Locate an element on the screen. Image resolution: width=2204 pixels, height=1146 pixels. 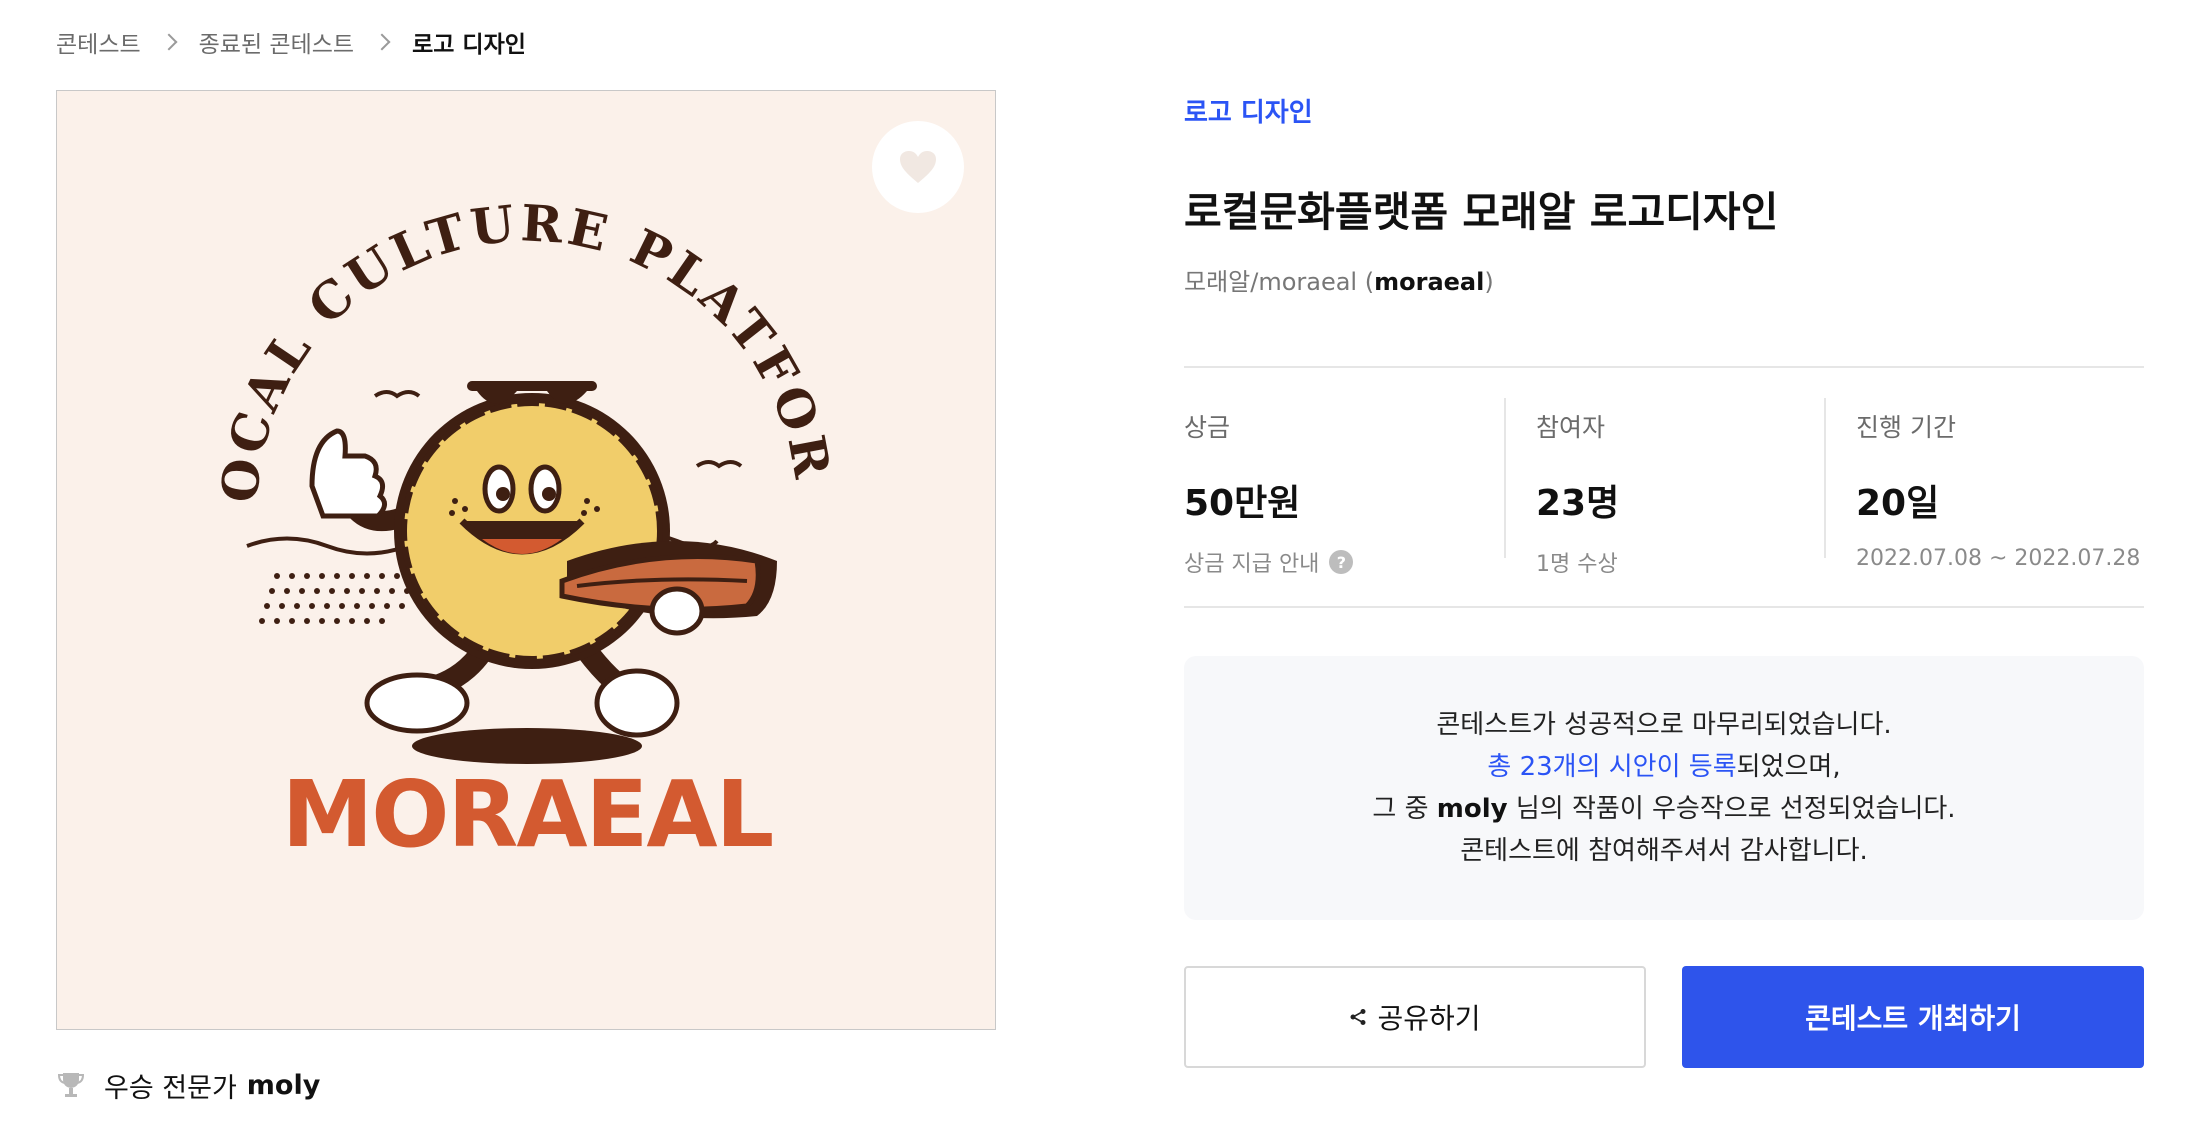
notice-line: 그 중 moly 님의 작품이 우승작으로 선정되었습니다. is located at coordinates (1663, 809).